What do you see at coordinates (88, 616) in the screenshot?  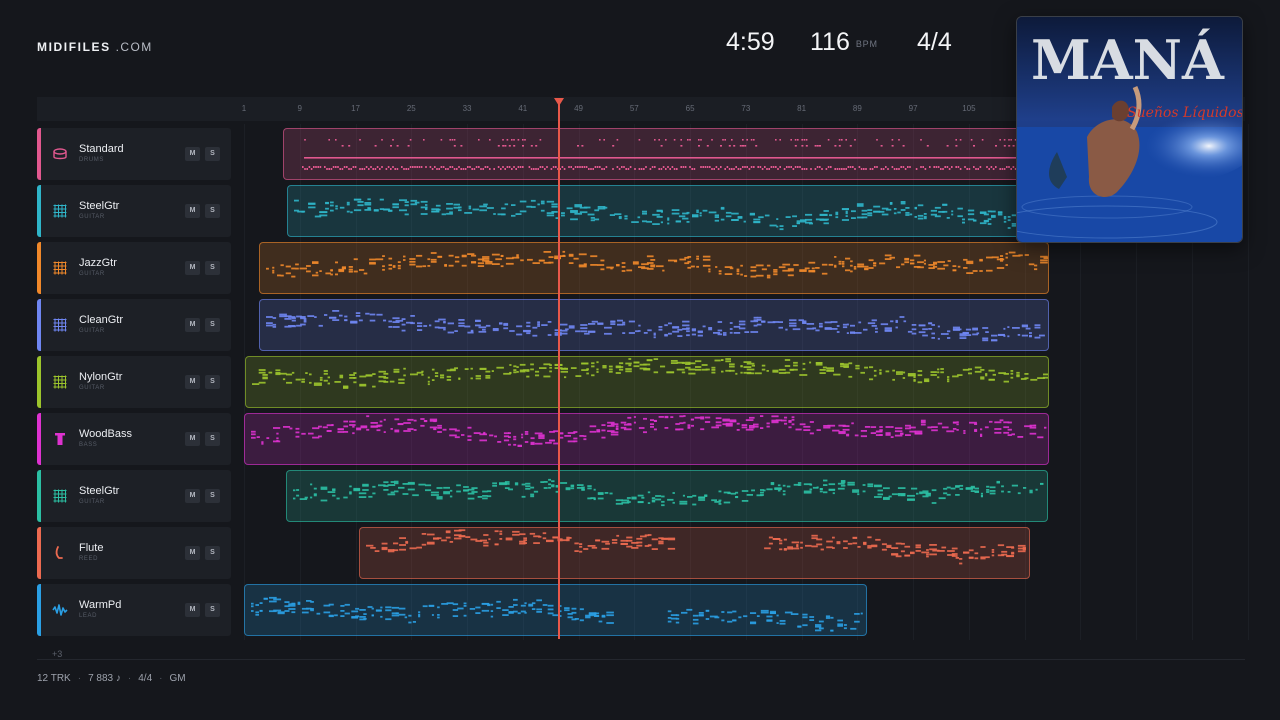 I see `track-type: LEAD` at bounding box center [88, 616].